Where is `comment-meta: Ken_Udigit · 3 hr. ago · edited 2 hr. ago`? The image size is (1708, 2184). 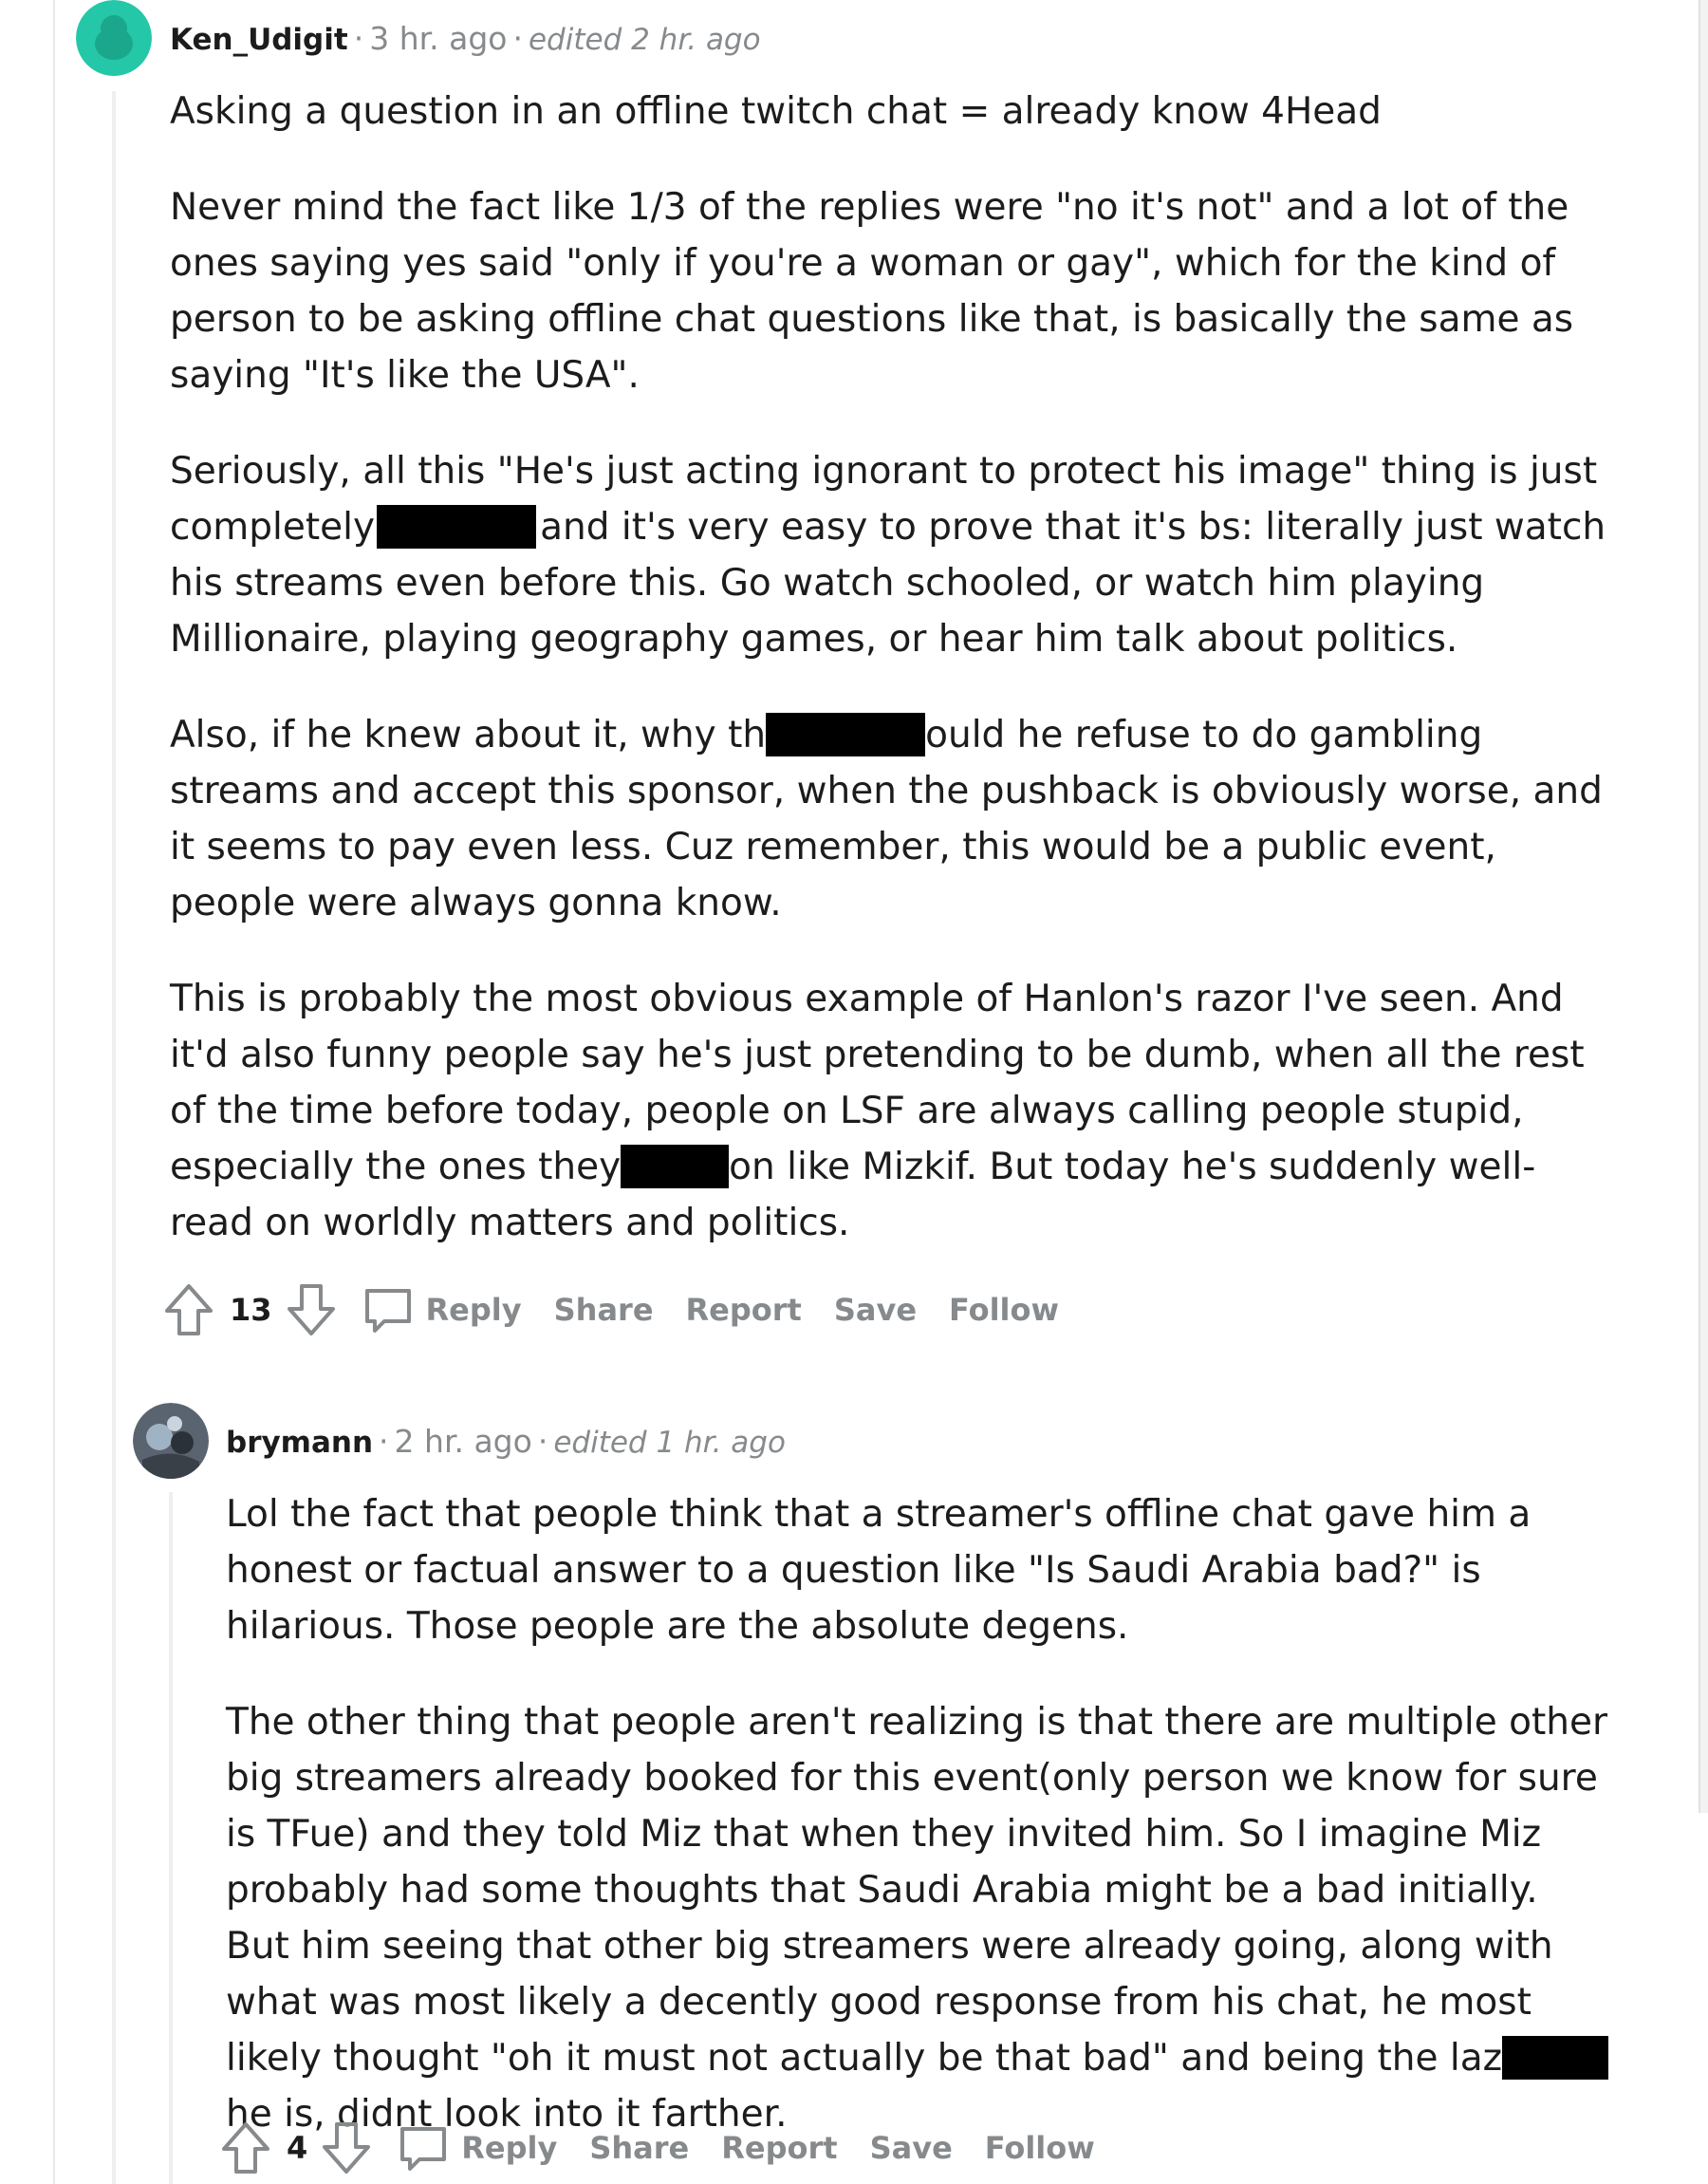
comment-meta: Ken_Udigit · 3 hr. ago · edited 2 hr. ago is located at coordinates (466, 38).